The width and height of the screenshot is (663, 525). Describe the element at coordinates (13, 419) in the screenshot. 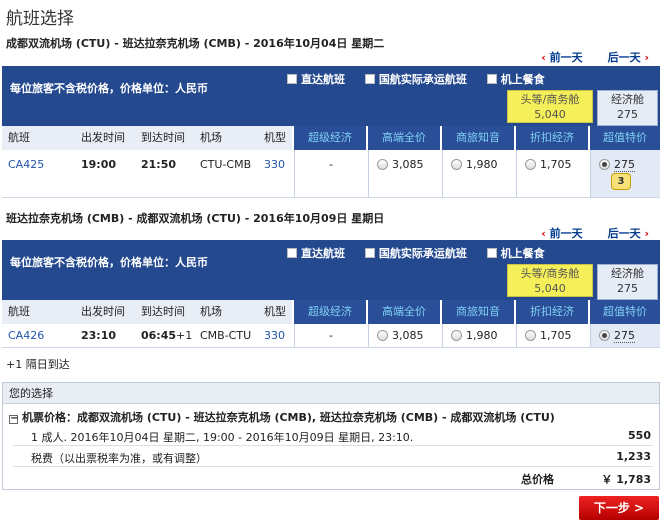

I see `collapse-icon: −` at that location.